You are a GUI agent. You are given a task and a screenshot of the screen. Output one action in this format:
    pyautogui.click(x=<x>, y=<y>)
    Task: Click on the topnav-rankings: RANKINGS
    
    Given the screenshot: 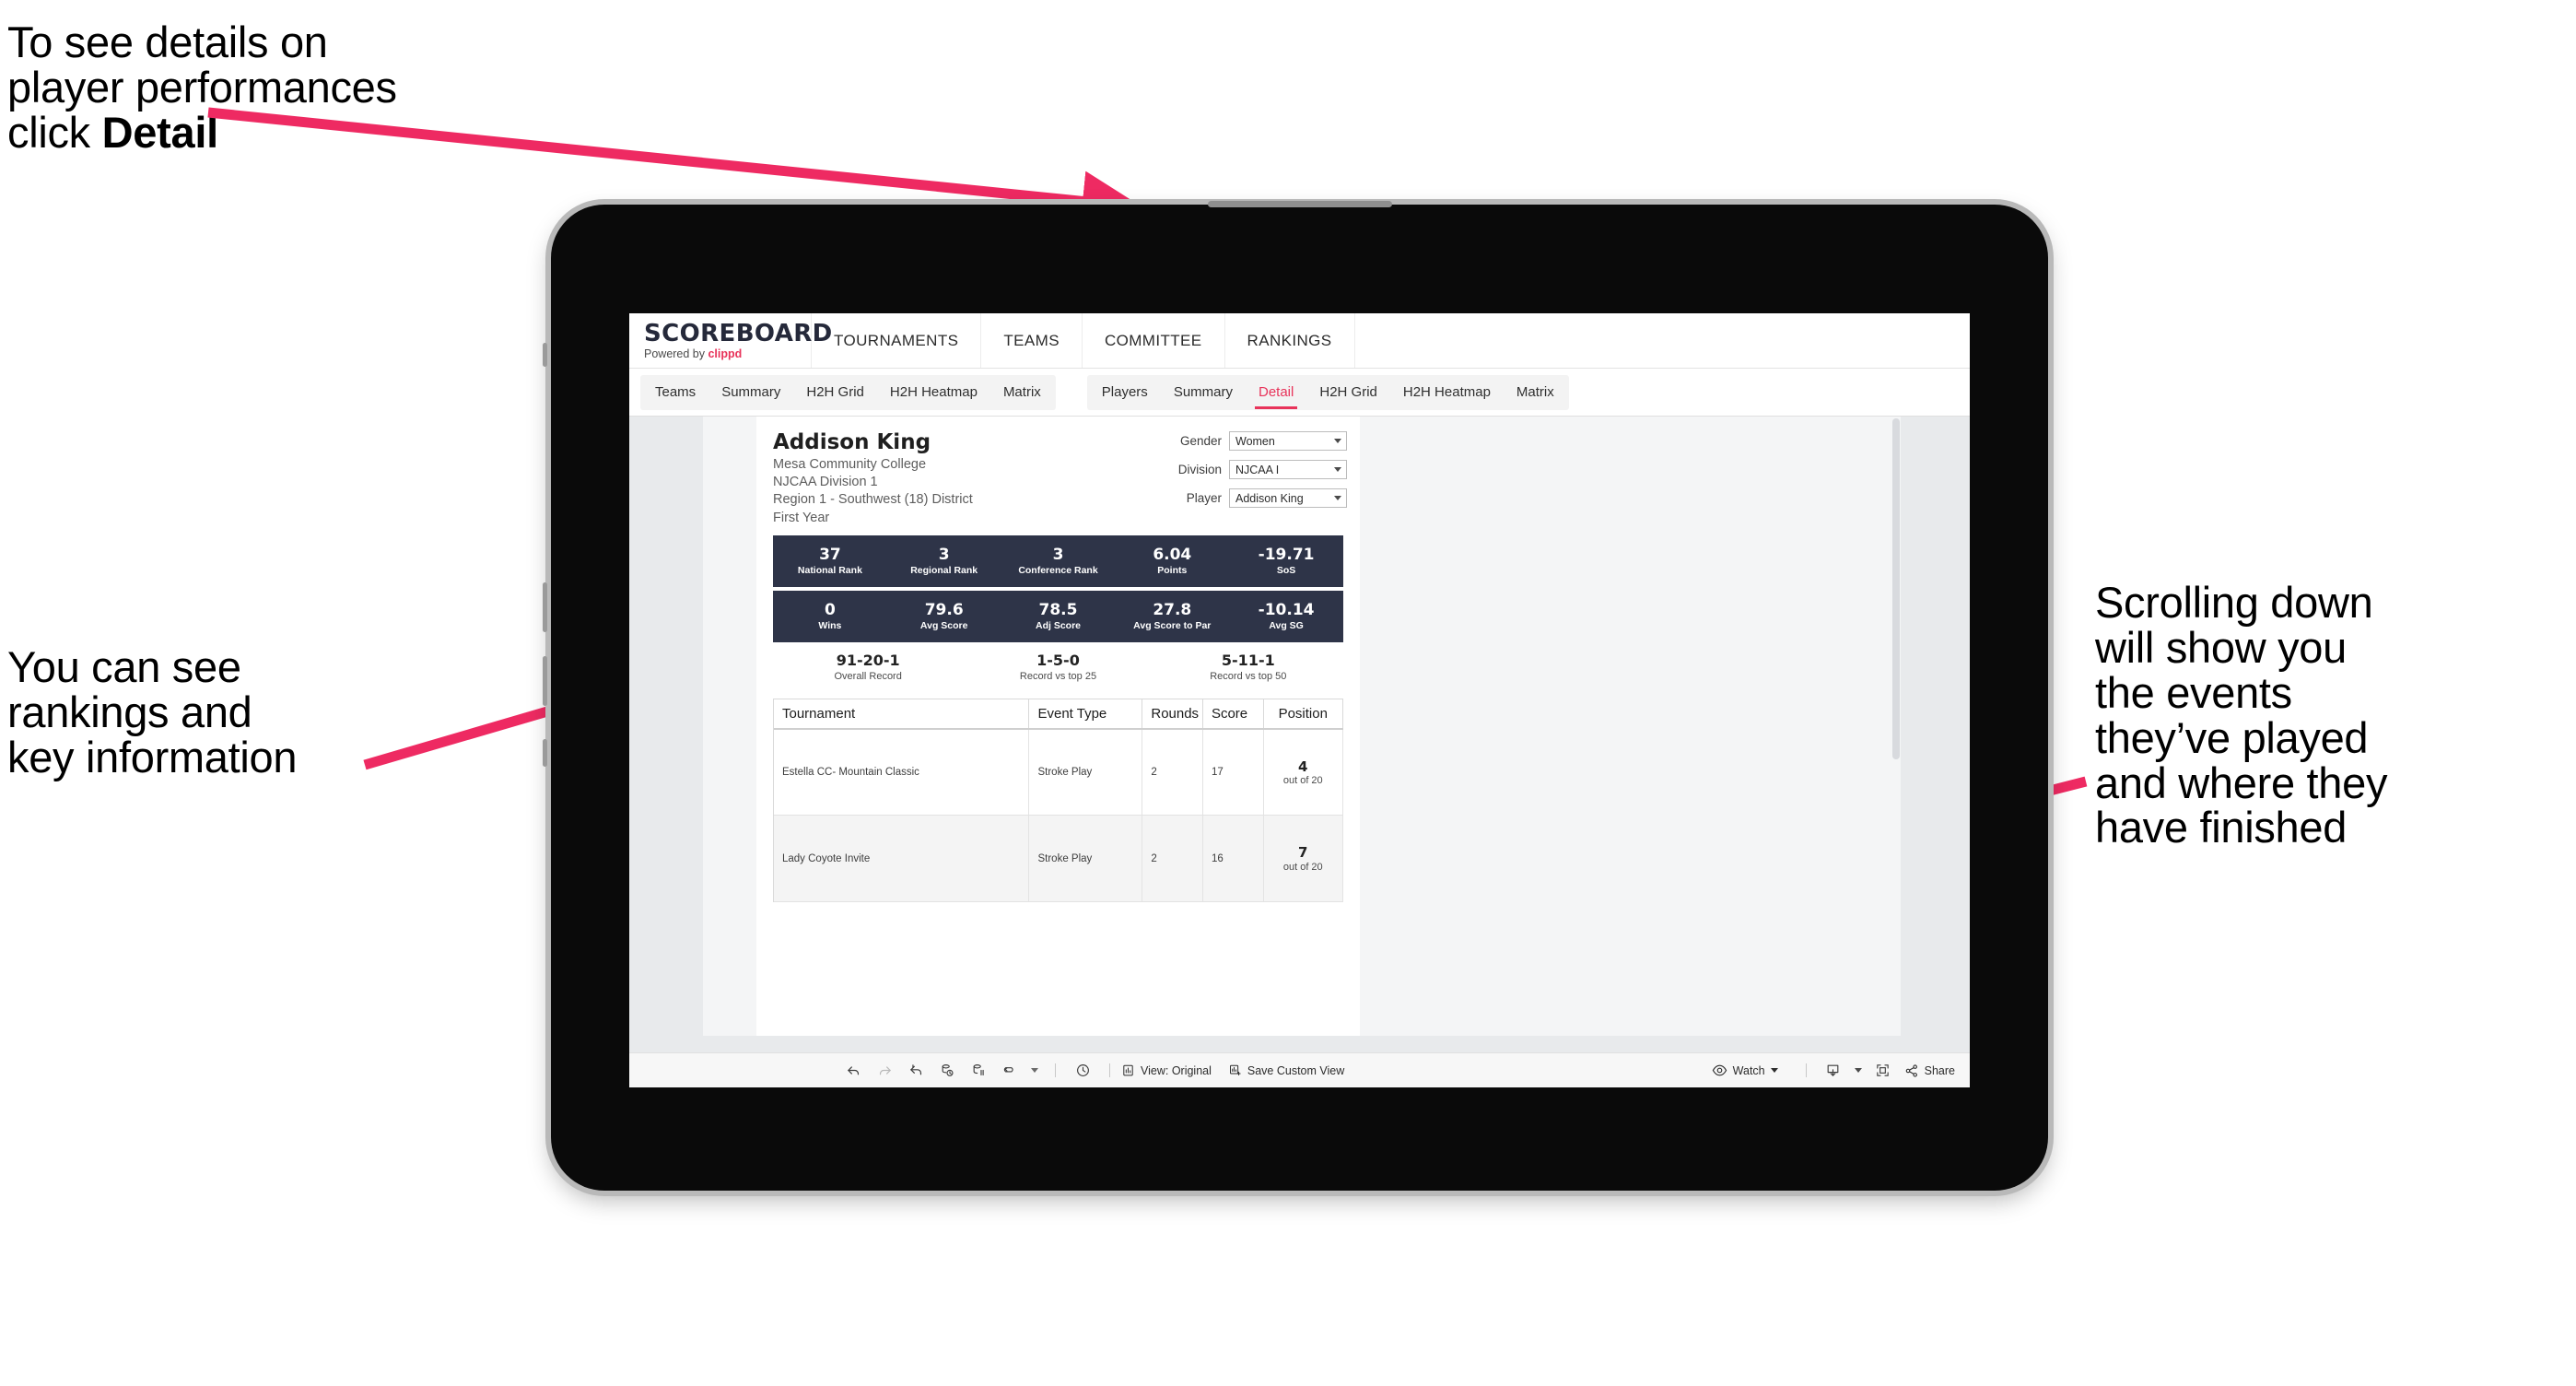 What is the action you would take?
    pyautogui.click(x=1290, y=340)
    